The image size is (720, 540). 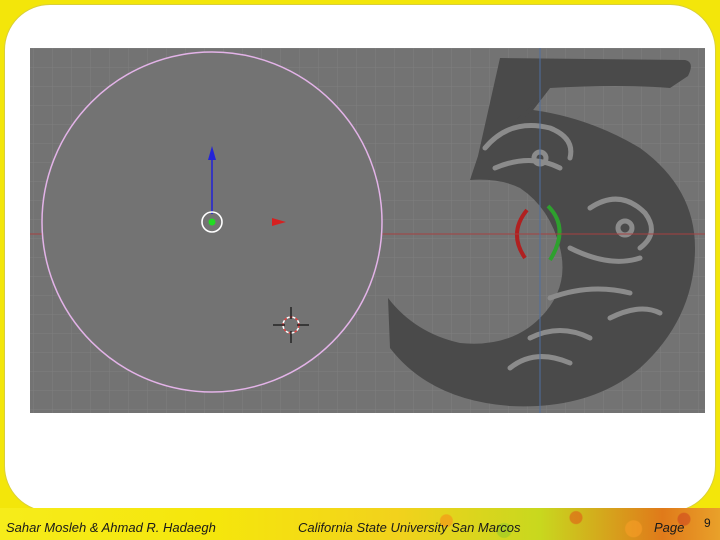 What do you see at coordinates (707, 523) in the screenshot?
I see `footer-page-number: 9` at bounding box center [707, 523].